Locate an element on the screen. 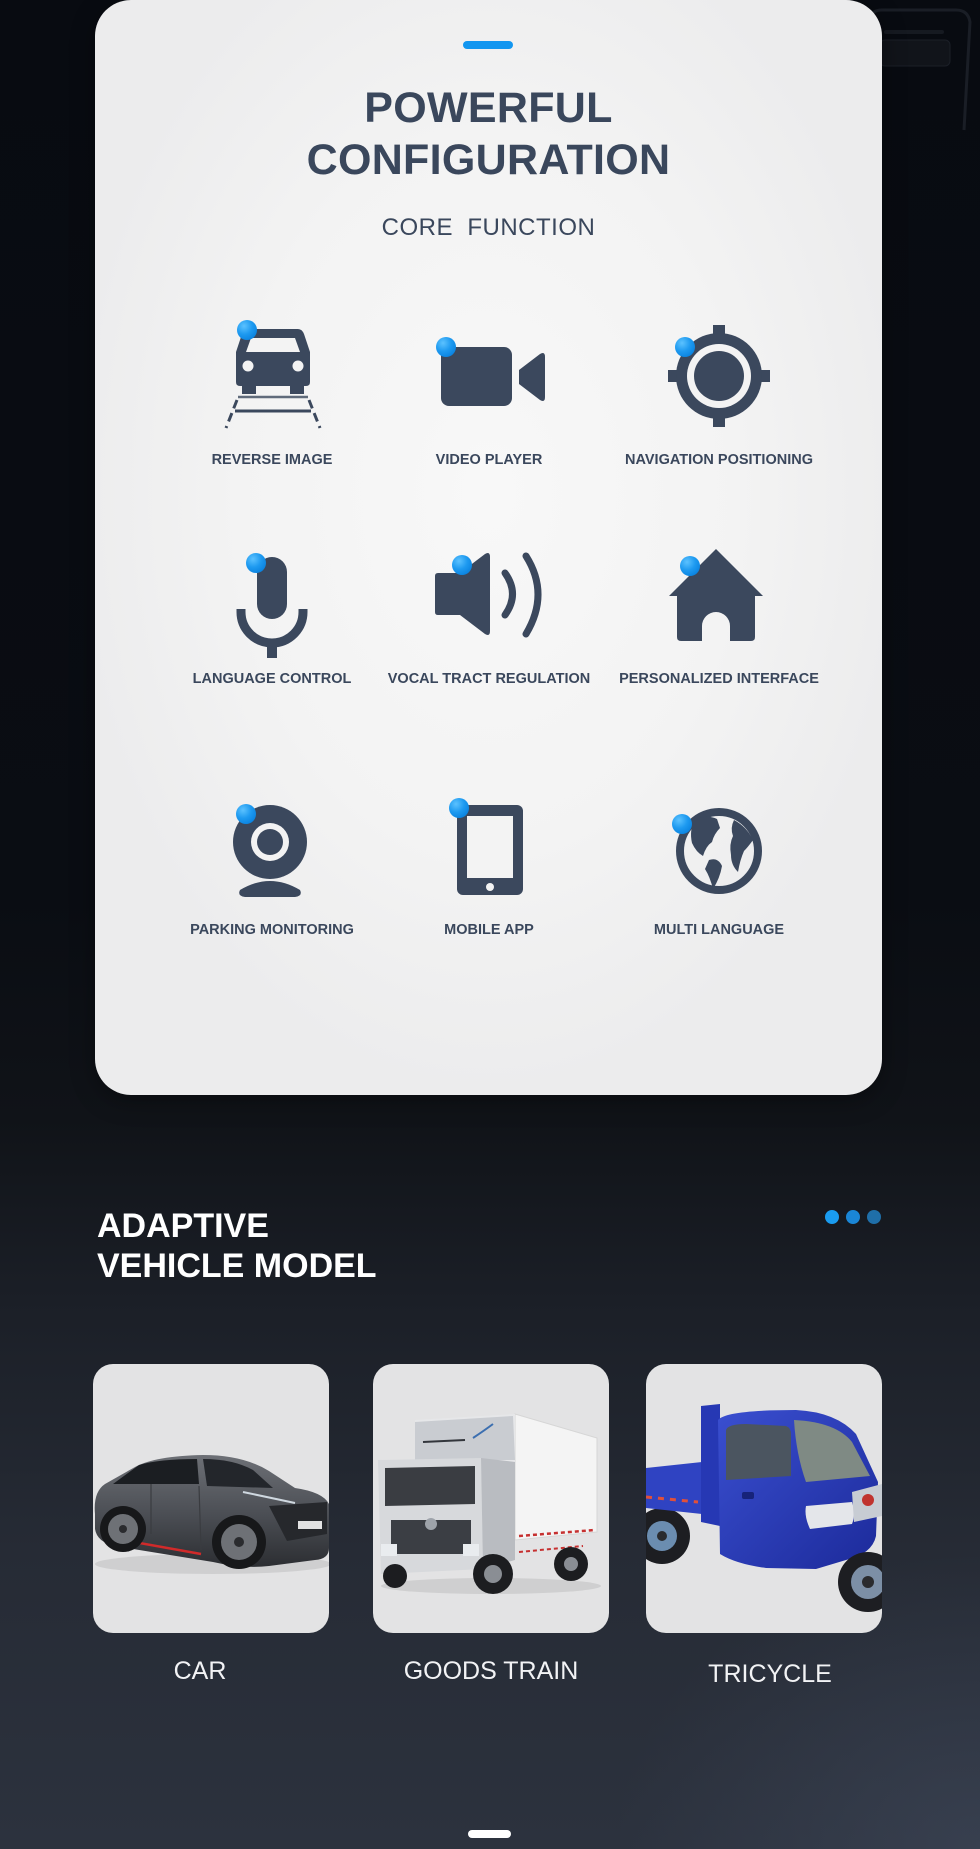  truck-cab is located at coordinates (446, 1495).